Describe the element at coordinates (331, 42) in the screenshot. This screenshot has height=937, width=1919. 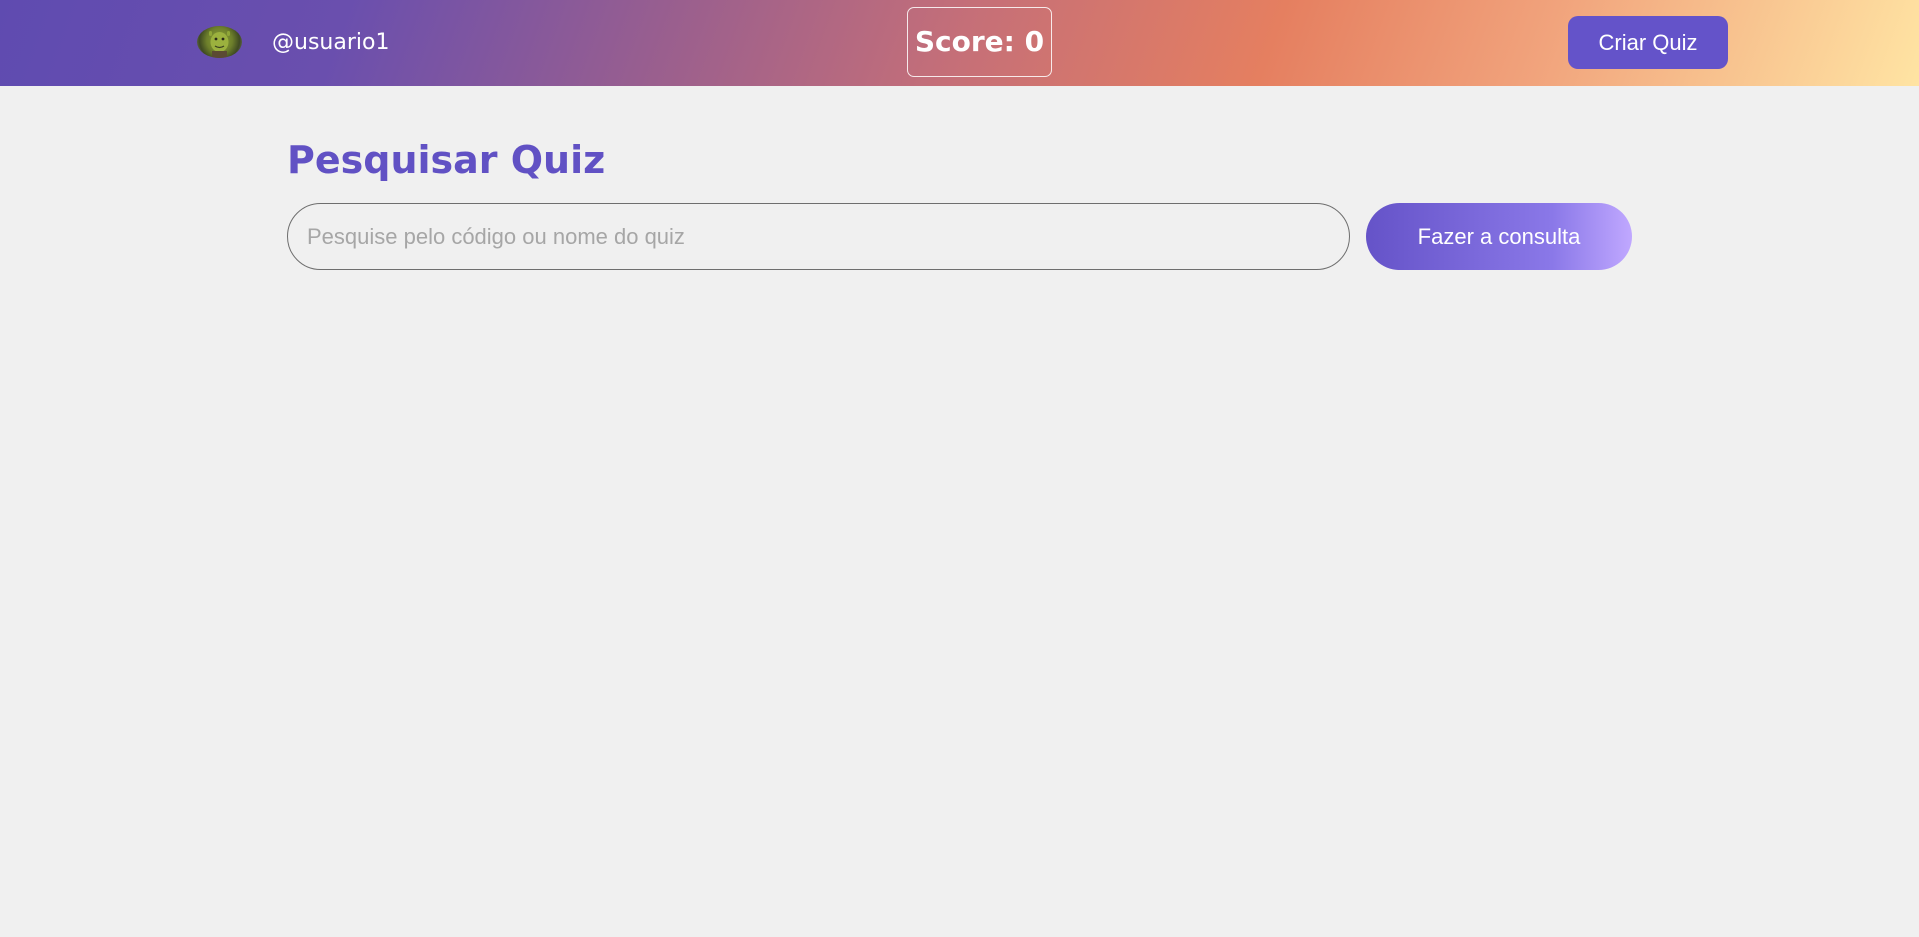
I see `username-label: @usuario1` at that location.